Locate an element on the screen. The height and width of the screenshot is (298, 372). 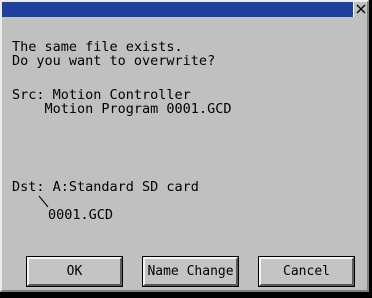
source-file-label: Motion Program 0001.GCD is located at coordinates (122, 109).